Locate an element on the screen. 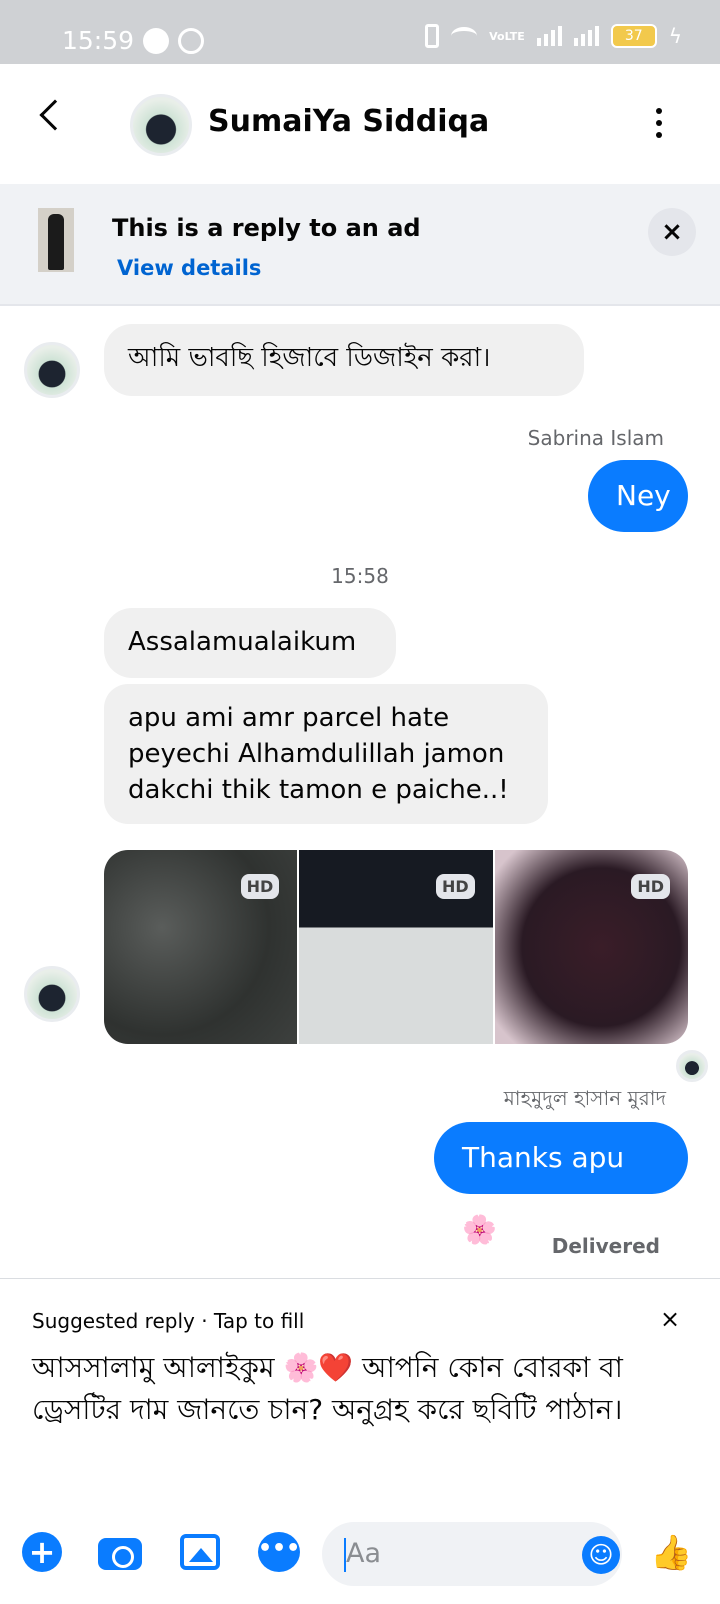 The image size is (720, 1604). delivery-status: Delivered is located at coordinates (605, 1246).